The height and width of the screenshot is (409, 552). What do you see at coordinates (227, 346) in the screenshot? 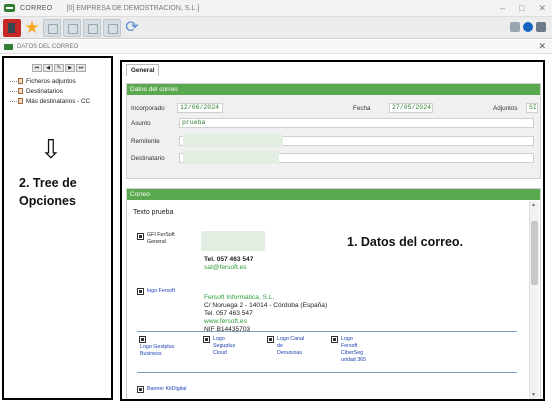
I see `logo-seguplus: Logo Seguplus Cloud` at bounding box center [227, 346].